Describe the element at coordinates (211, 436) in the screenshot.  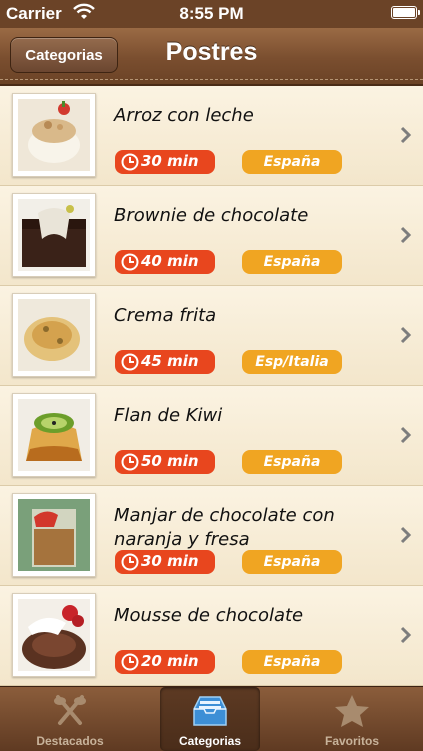
I see `recipe-row: Flan de Kiwi 50 min España` at that location.